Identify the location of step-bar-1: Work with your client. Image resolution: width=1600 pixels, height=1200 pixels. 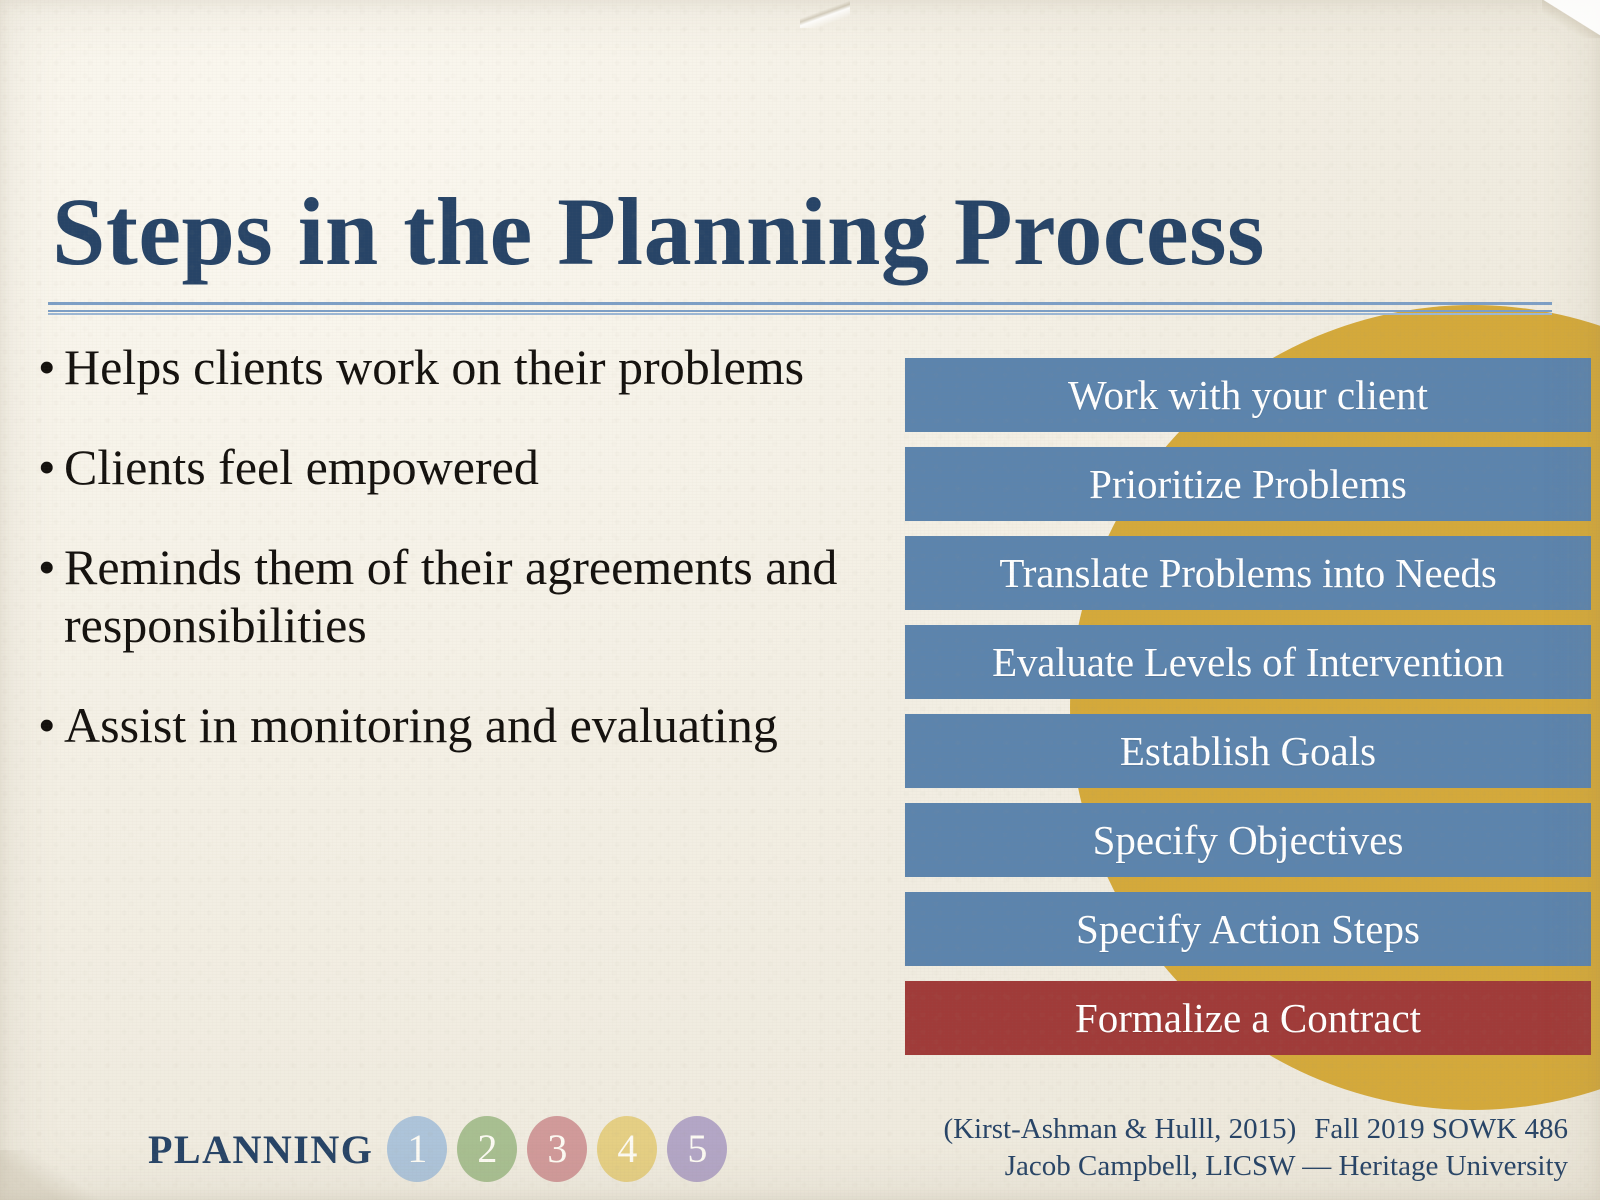
(1248, 395).